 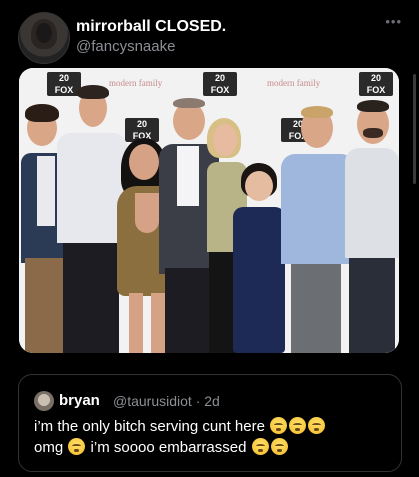 What do you see at coordinates (149, 426) in the screenshot?
I see `quoted-text-line1: i’m the only bitch serving cunt here` at bounding box center [149, 426].